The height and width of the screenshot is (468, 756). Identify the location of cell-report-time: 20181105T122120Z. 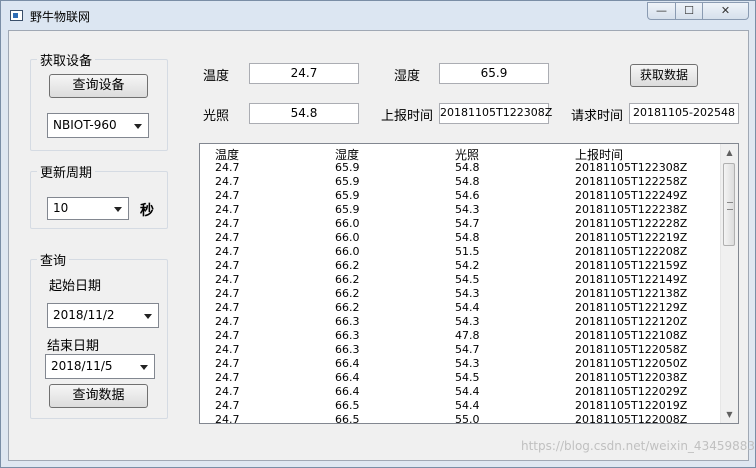
(631, 321).